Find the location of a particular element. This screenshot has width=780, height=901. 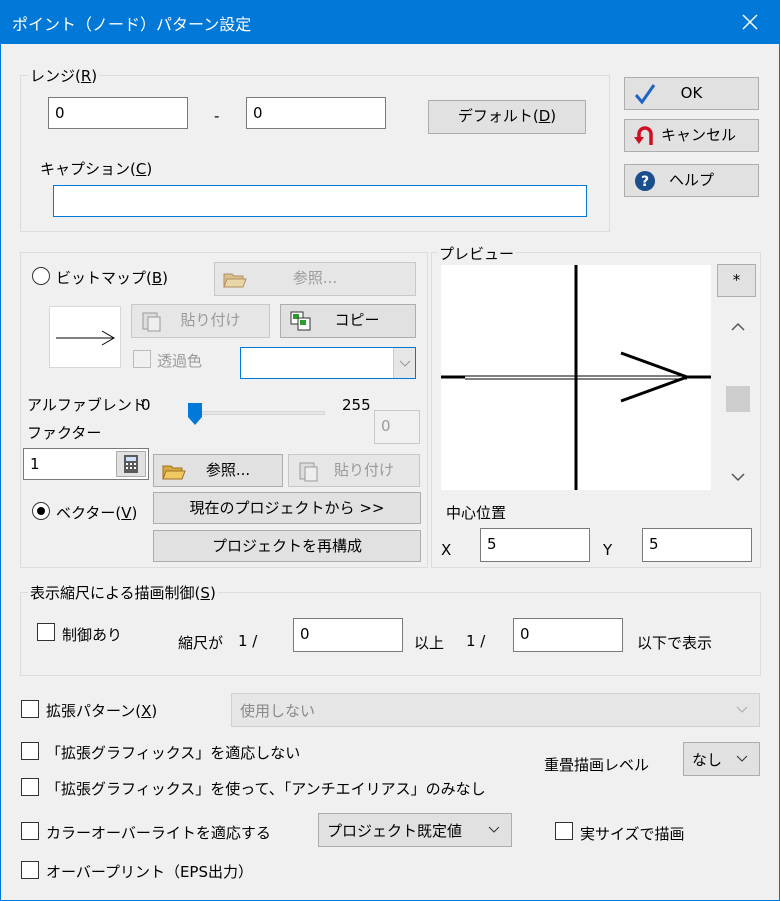

alpha-slider-thumb is located at coordinates (195, 414).